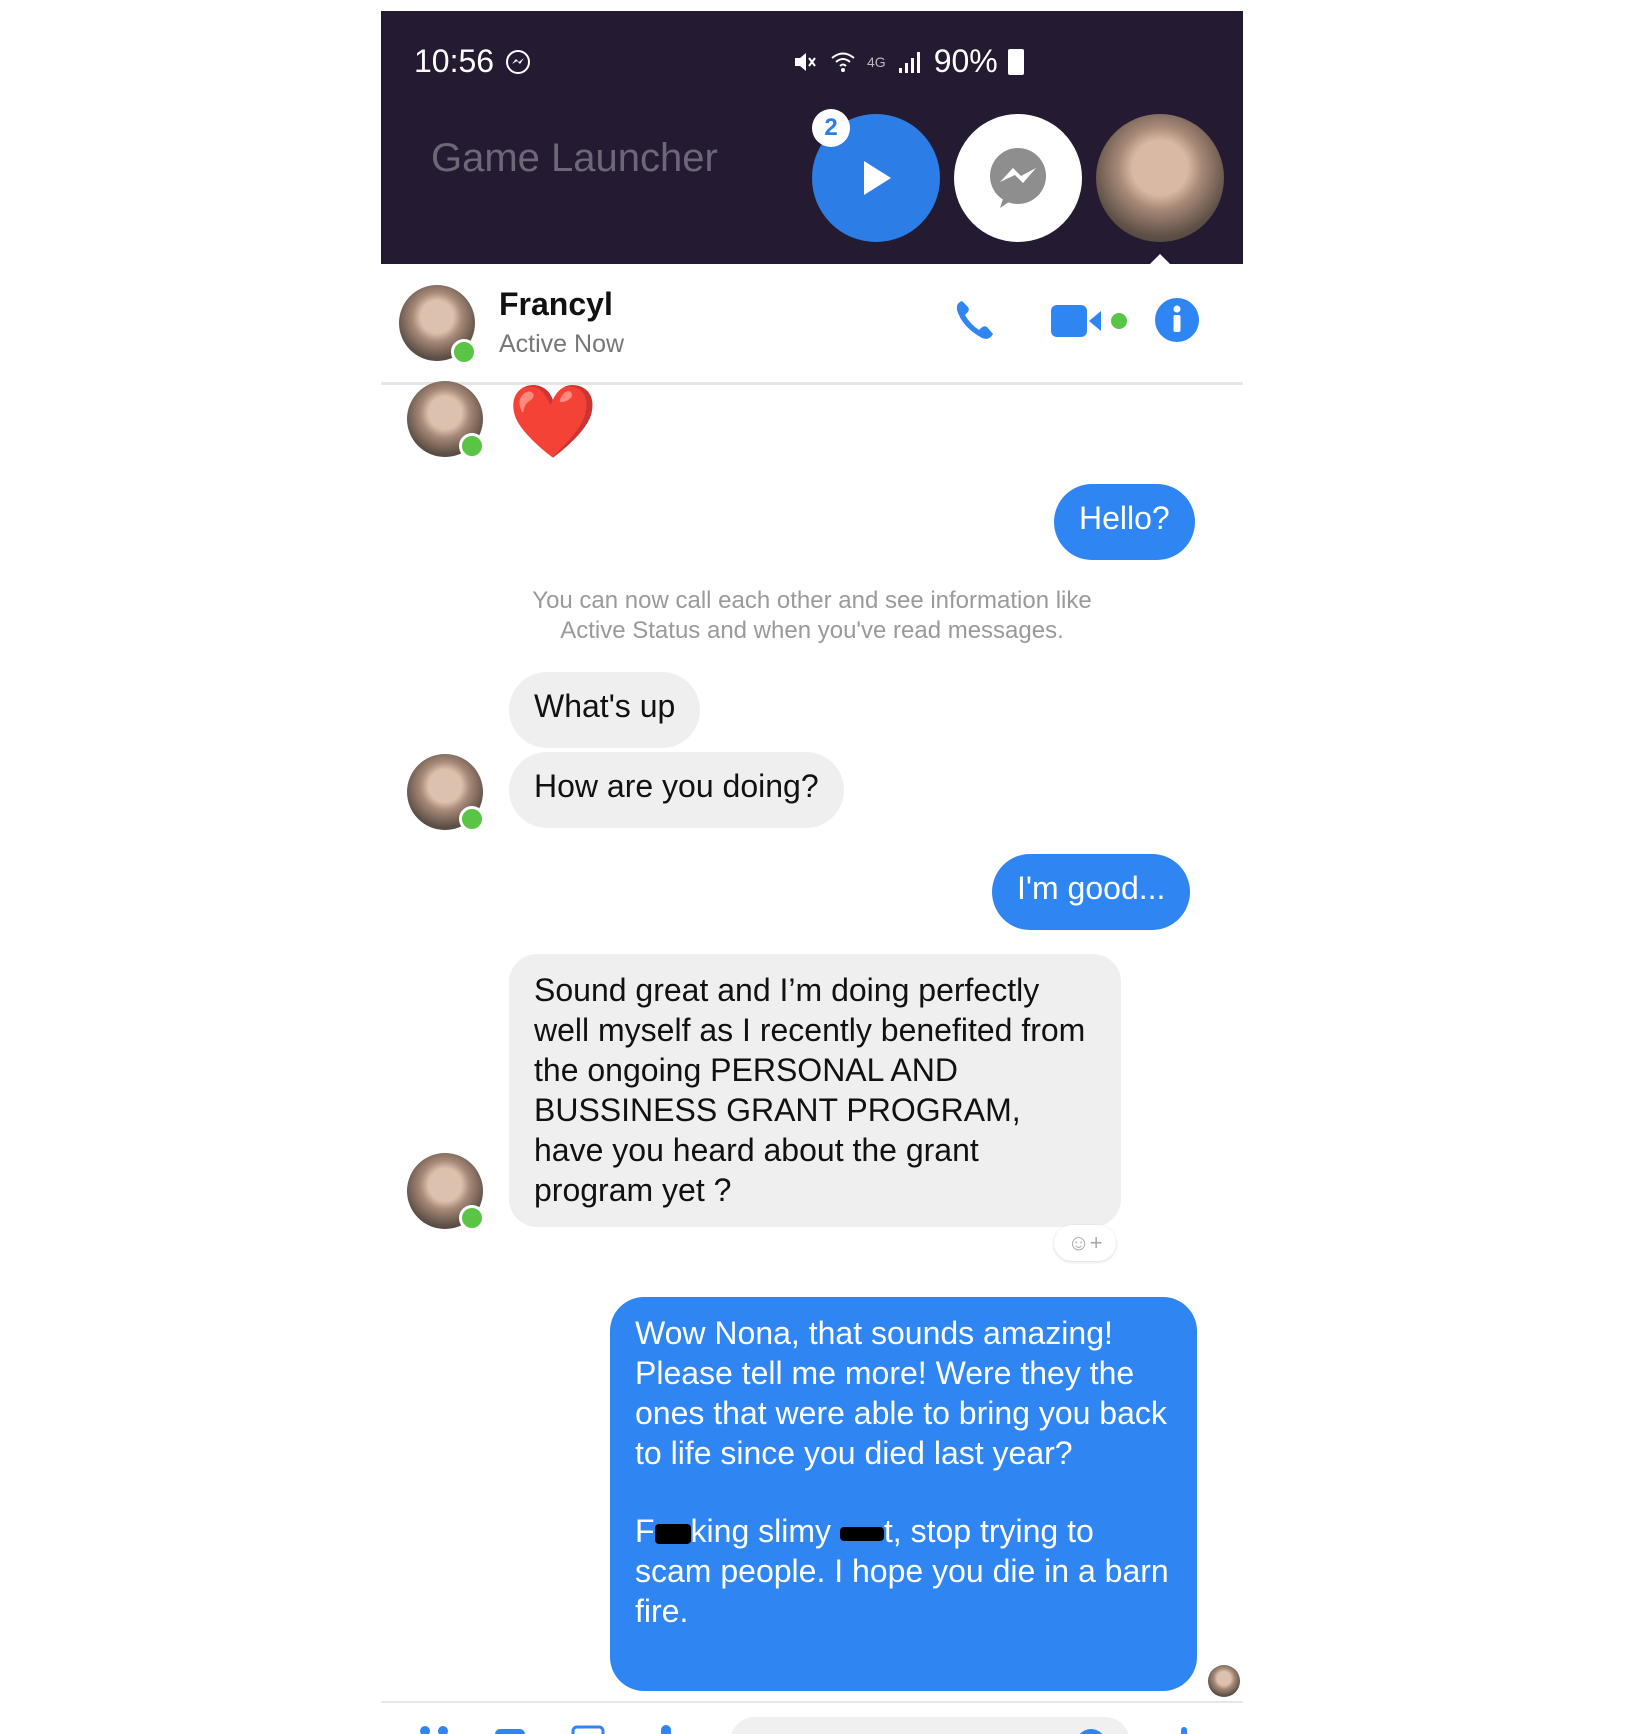  I want to click on network-type: 4G, so click(876, 61).